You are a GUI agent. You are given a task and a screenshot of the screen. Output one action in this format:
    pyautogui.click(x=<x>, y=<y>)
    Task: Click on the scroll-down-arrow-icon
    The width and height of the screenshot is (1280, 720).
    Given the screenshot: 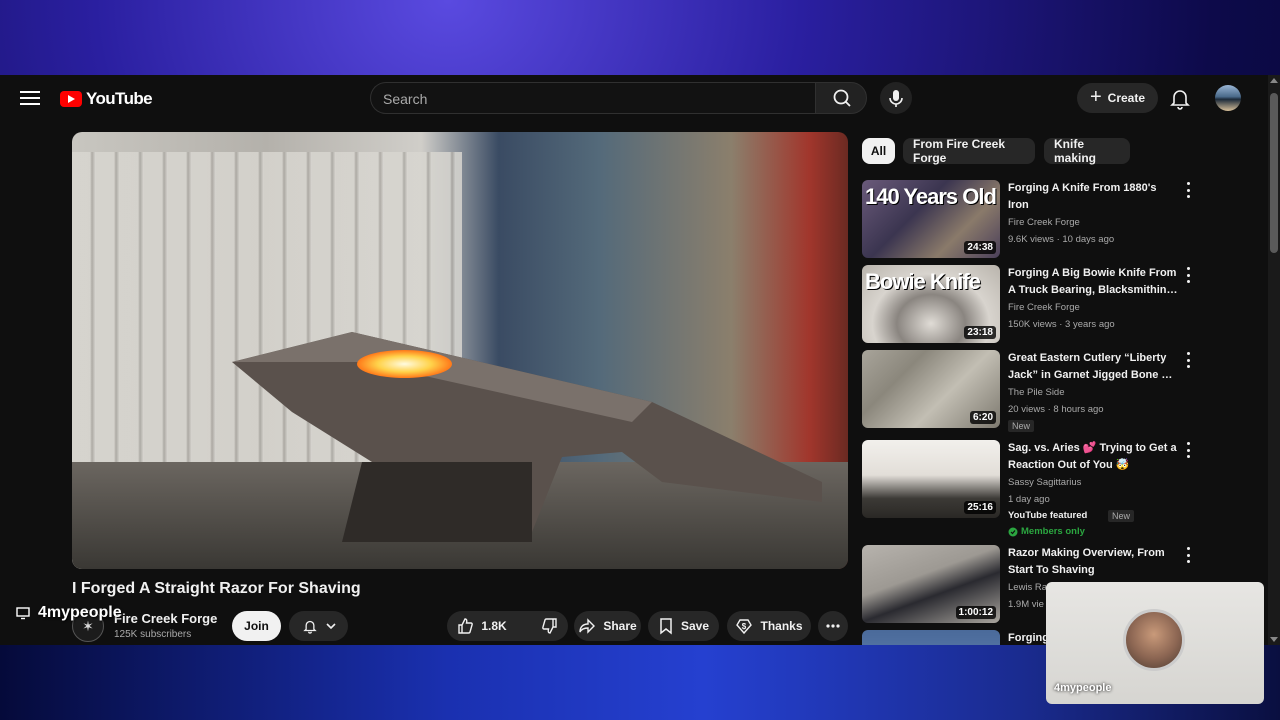 What is the action you would take?
    pyautogui.click(x=1274, y=639)
    